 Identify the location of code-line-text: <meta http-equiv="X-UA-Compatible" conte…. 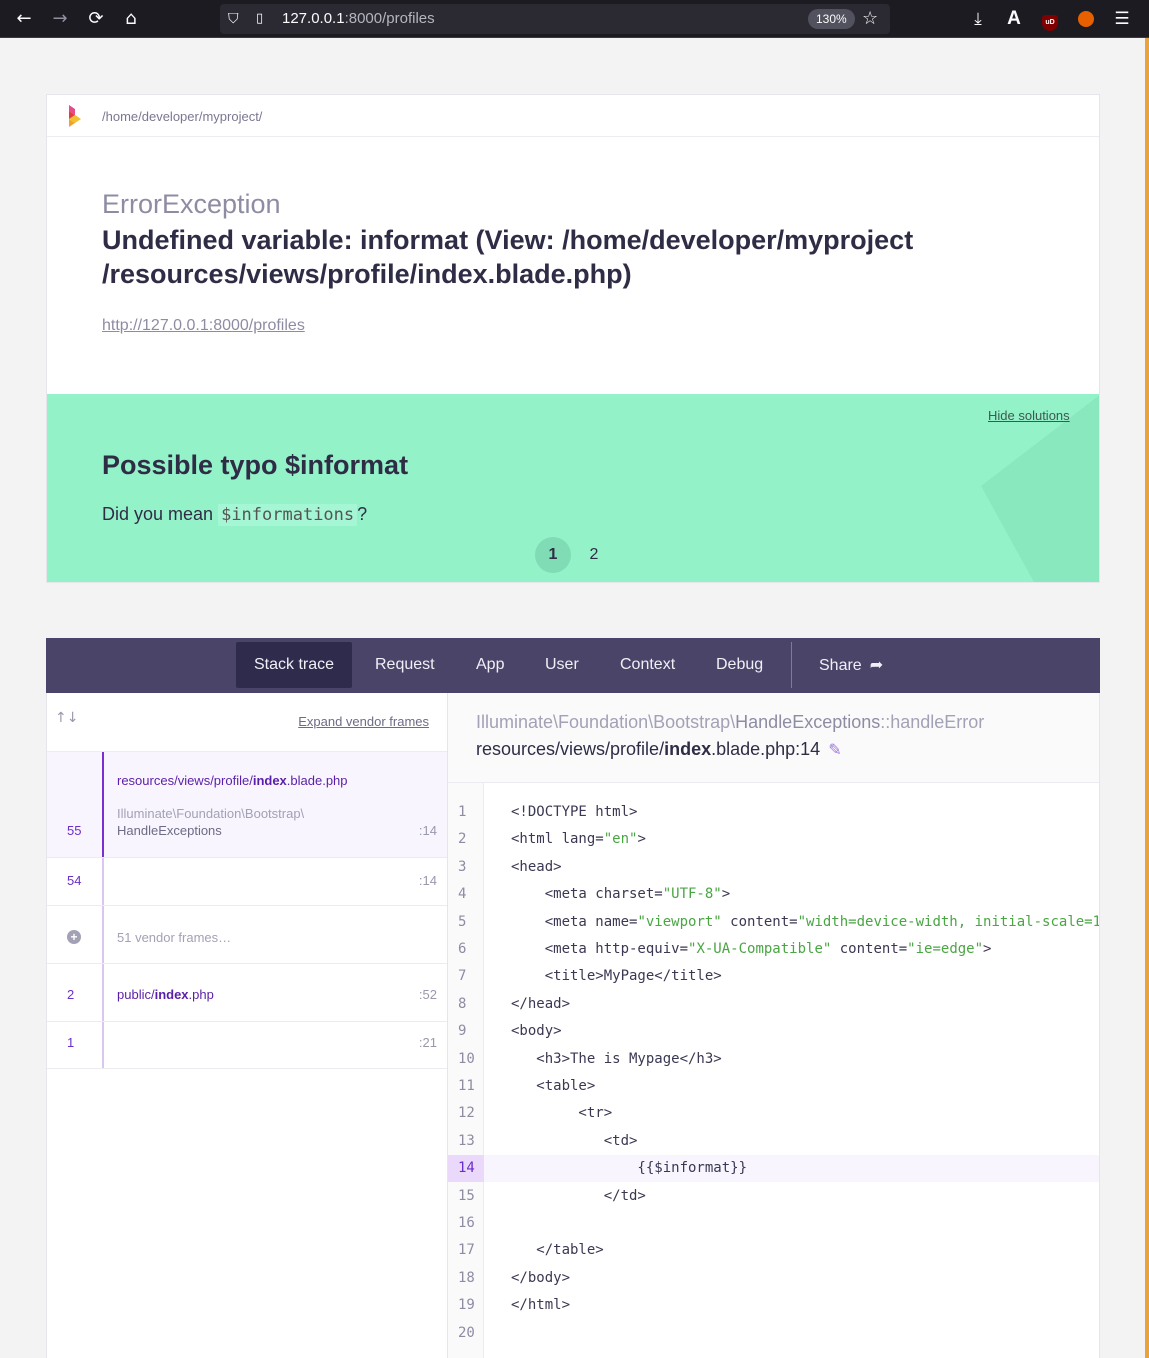
(751, 949).